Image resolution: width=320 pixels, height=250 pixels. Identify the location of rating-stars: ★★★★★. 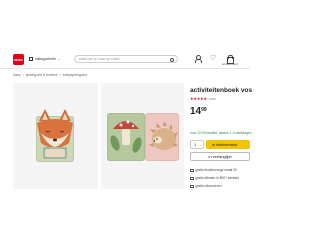
(198, 98).